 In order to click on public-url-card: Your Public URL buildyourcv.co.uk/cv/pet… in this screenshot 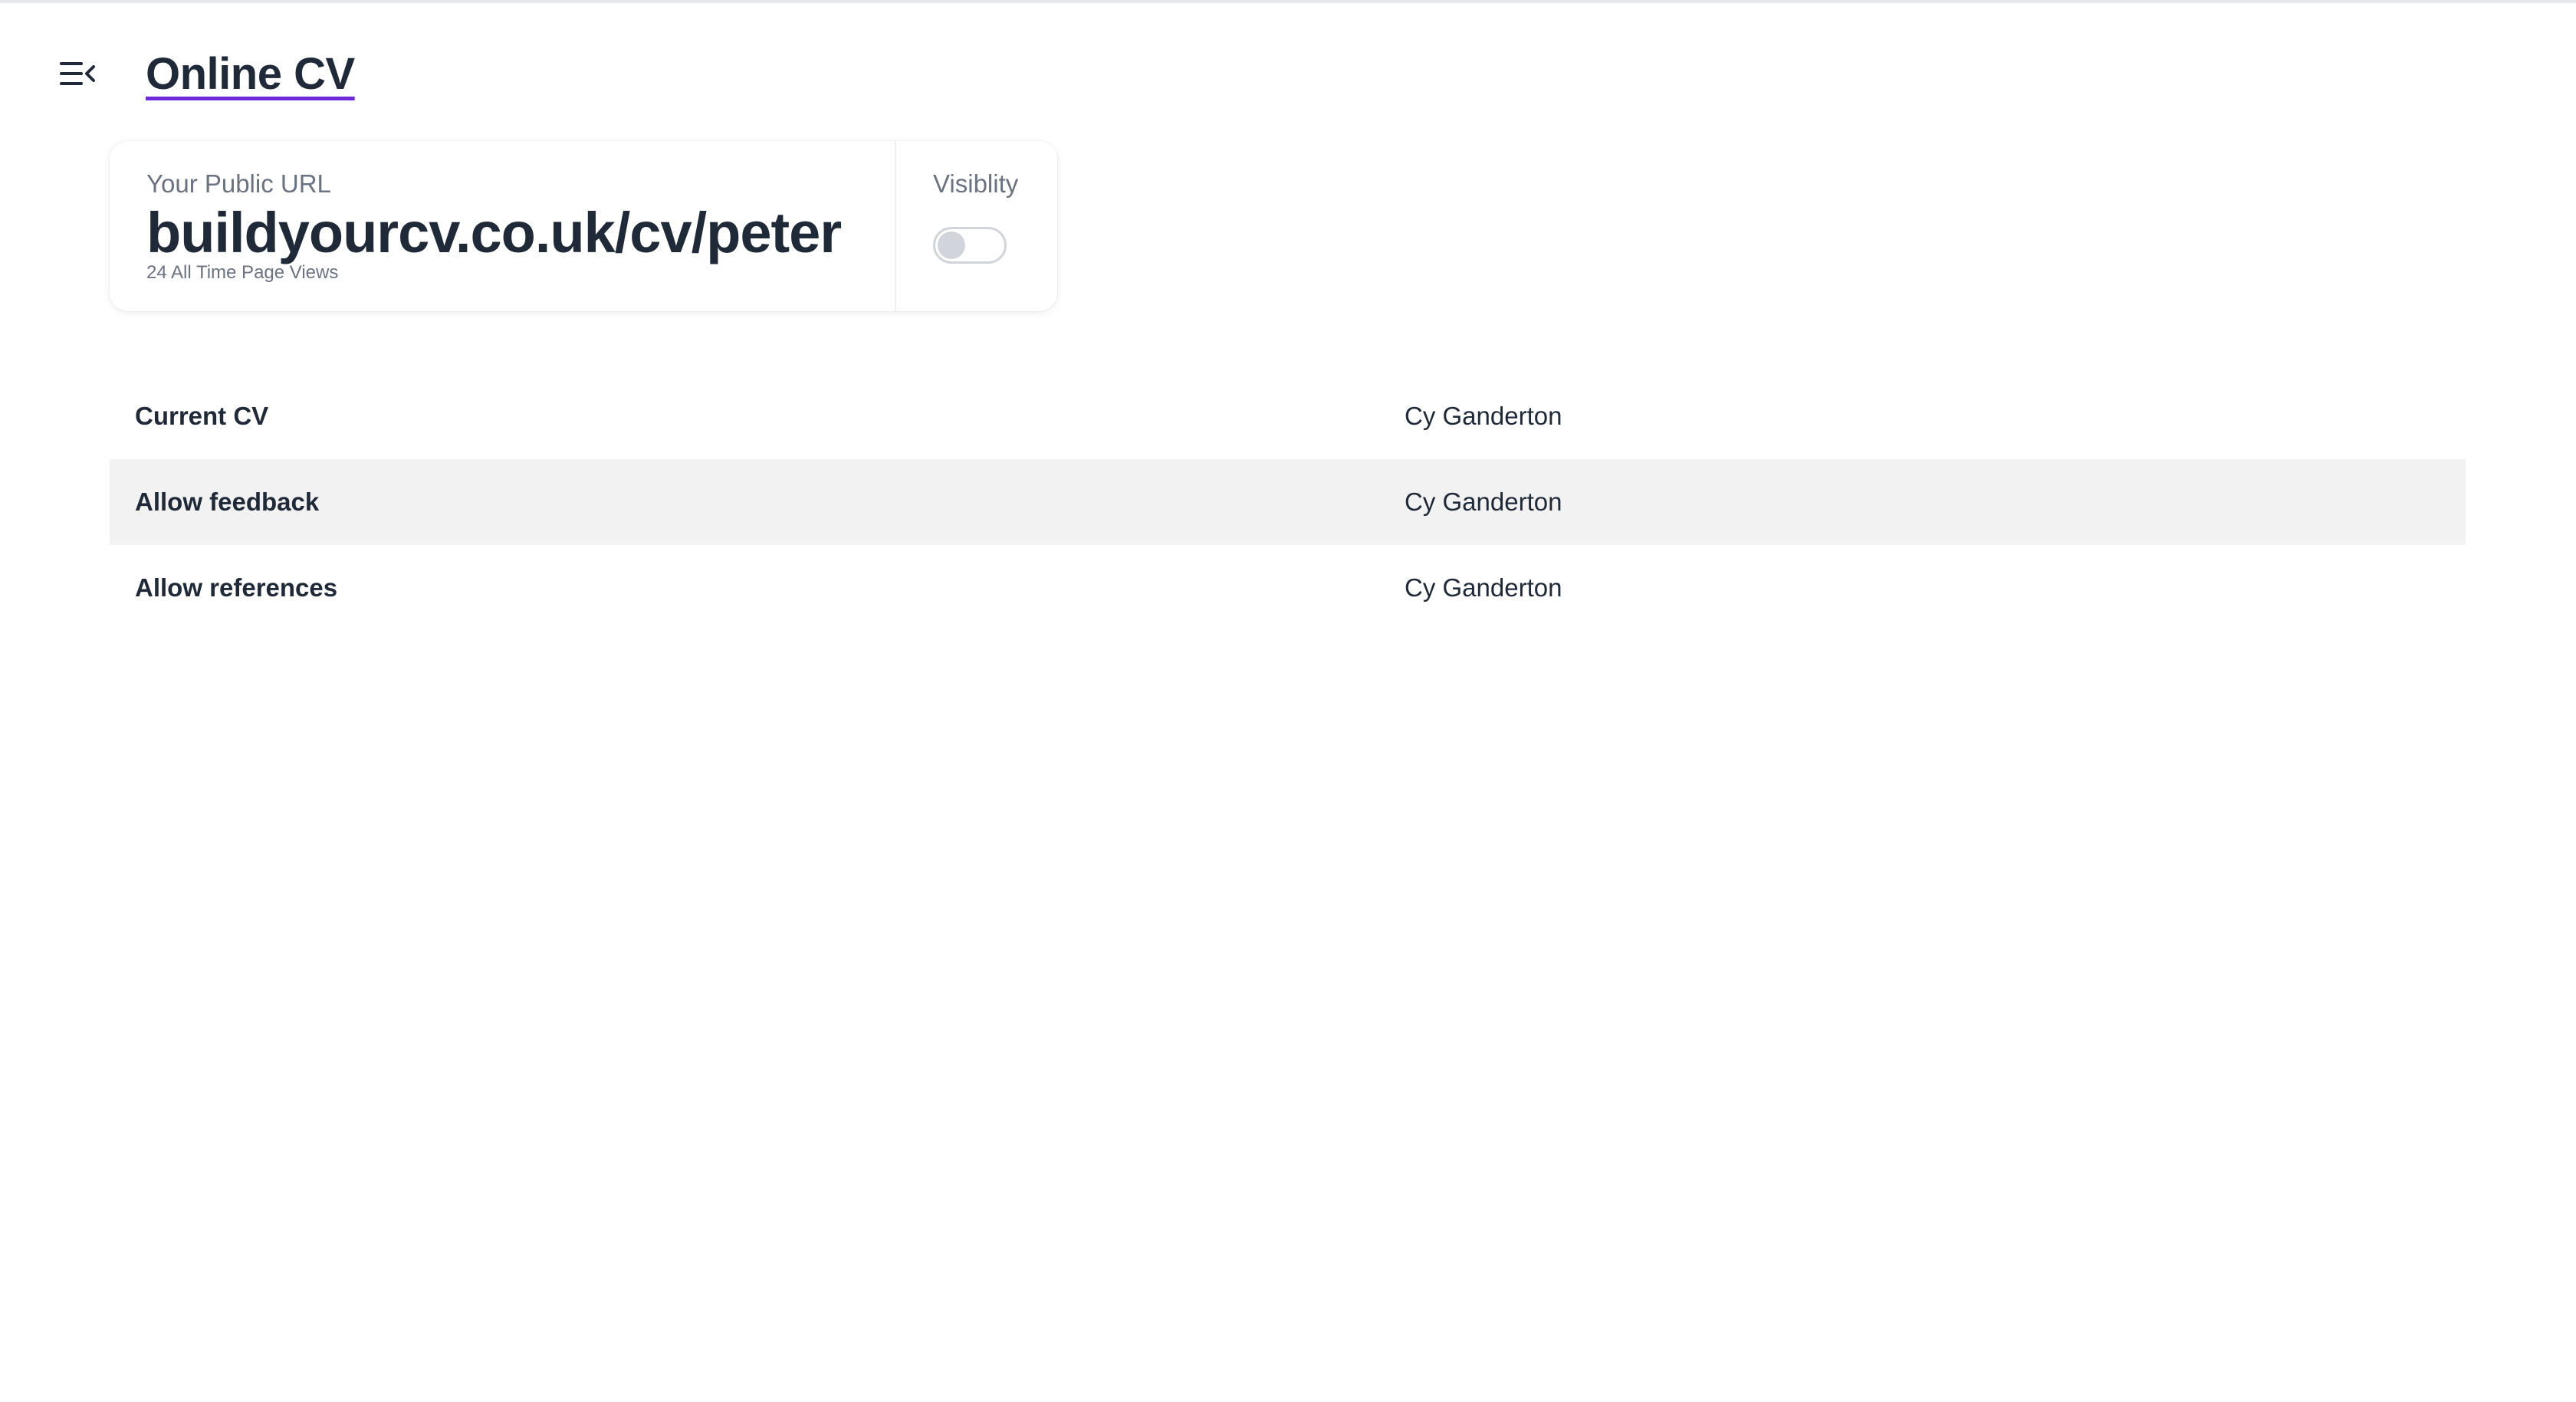, I will do `click(583, 226)`.